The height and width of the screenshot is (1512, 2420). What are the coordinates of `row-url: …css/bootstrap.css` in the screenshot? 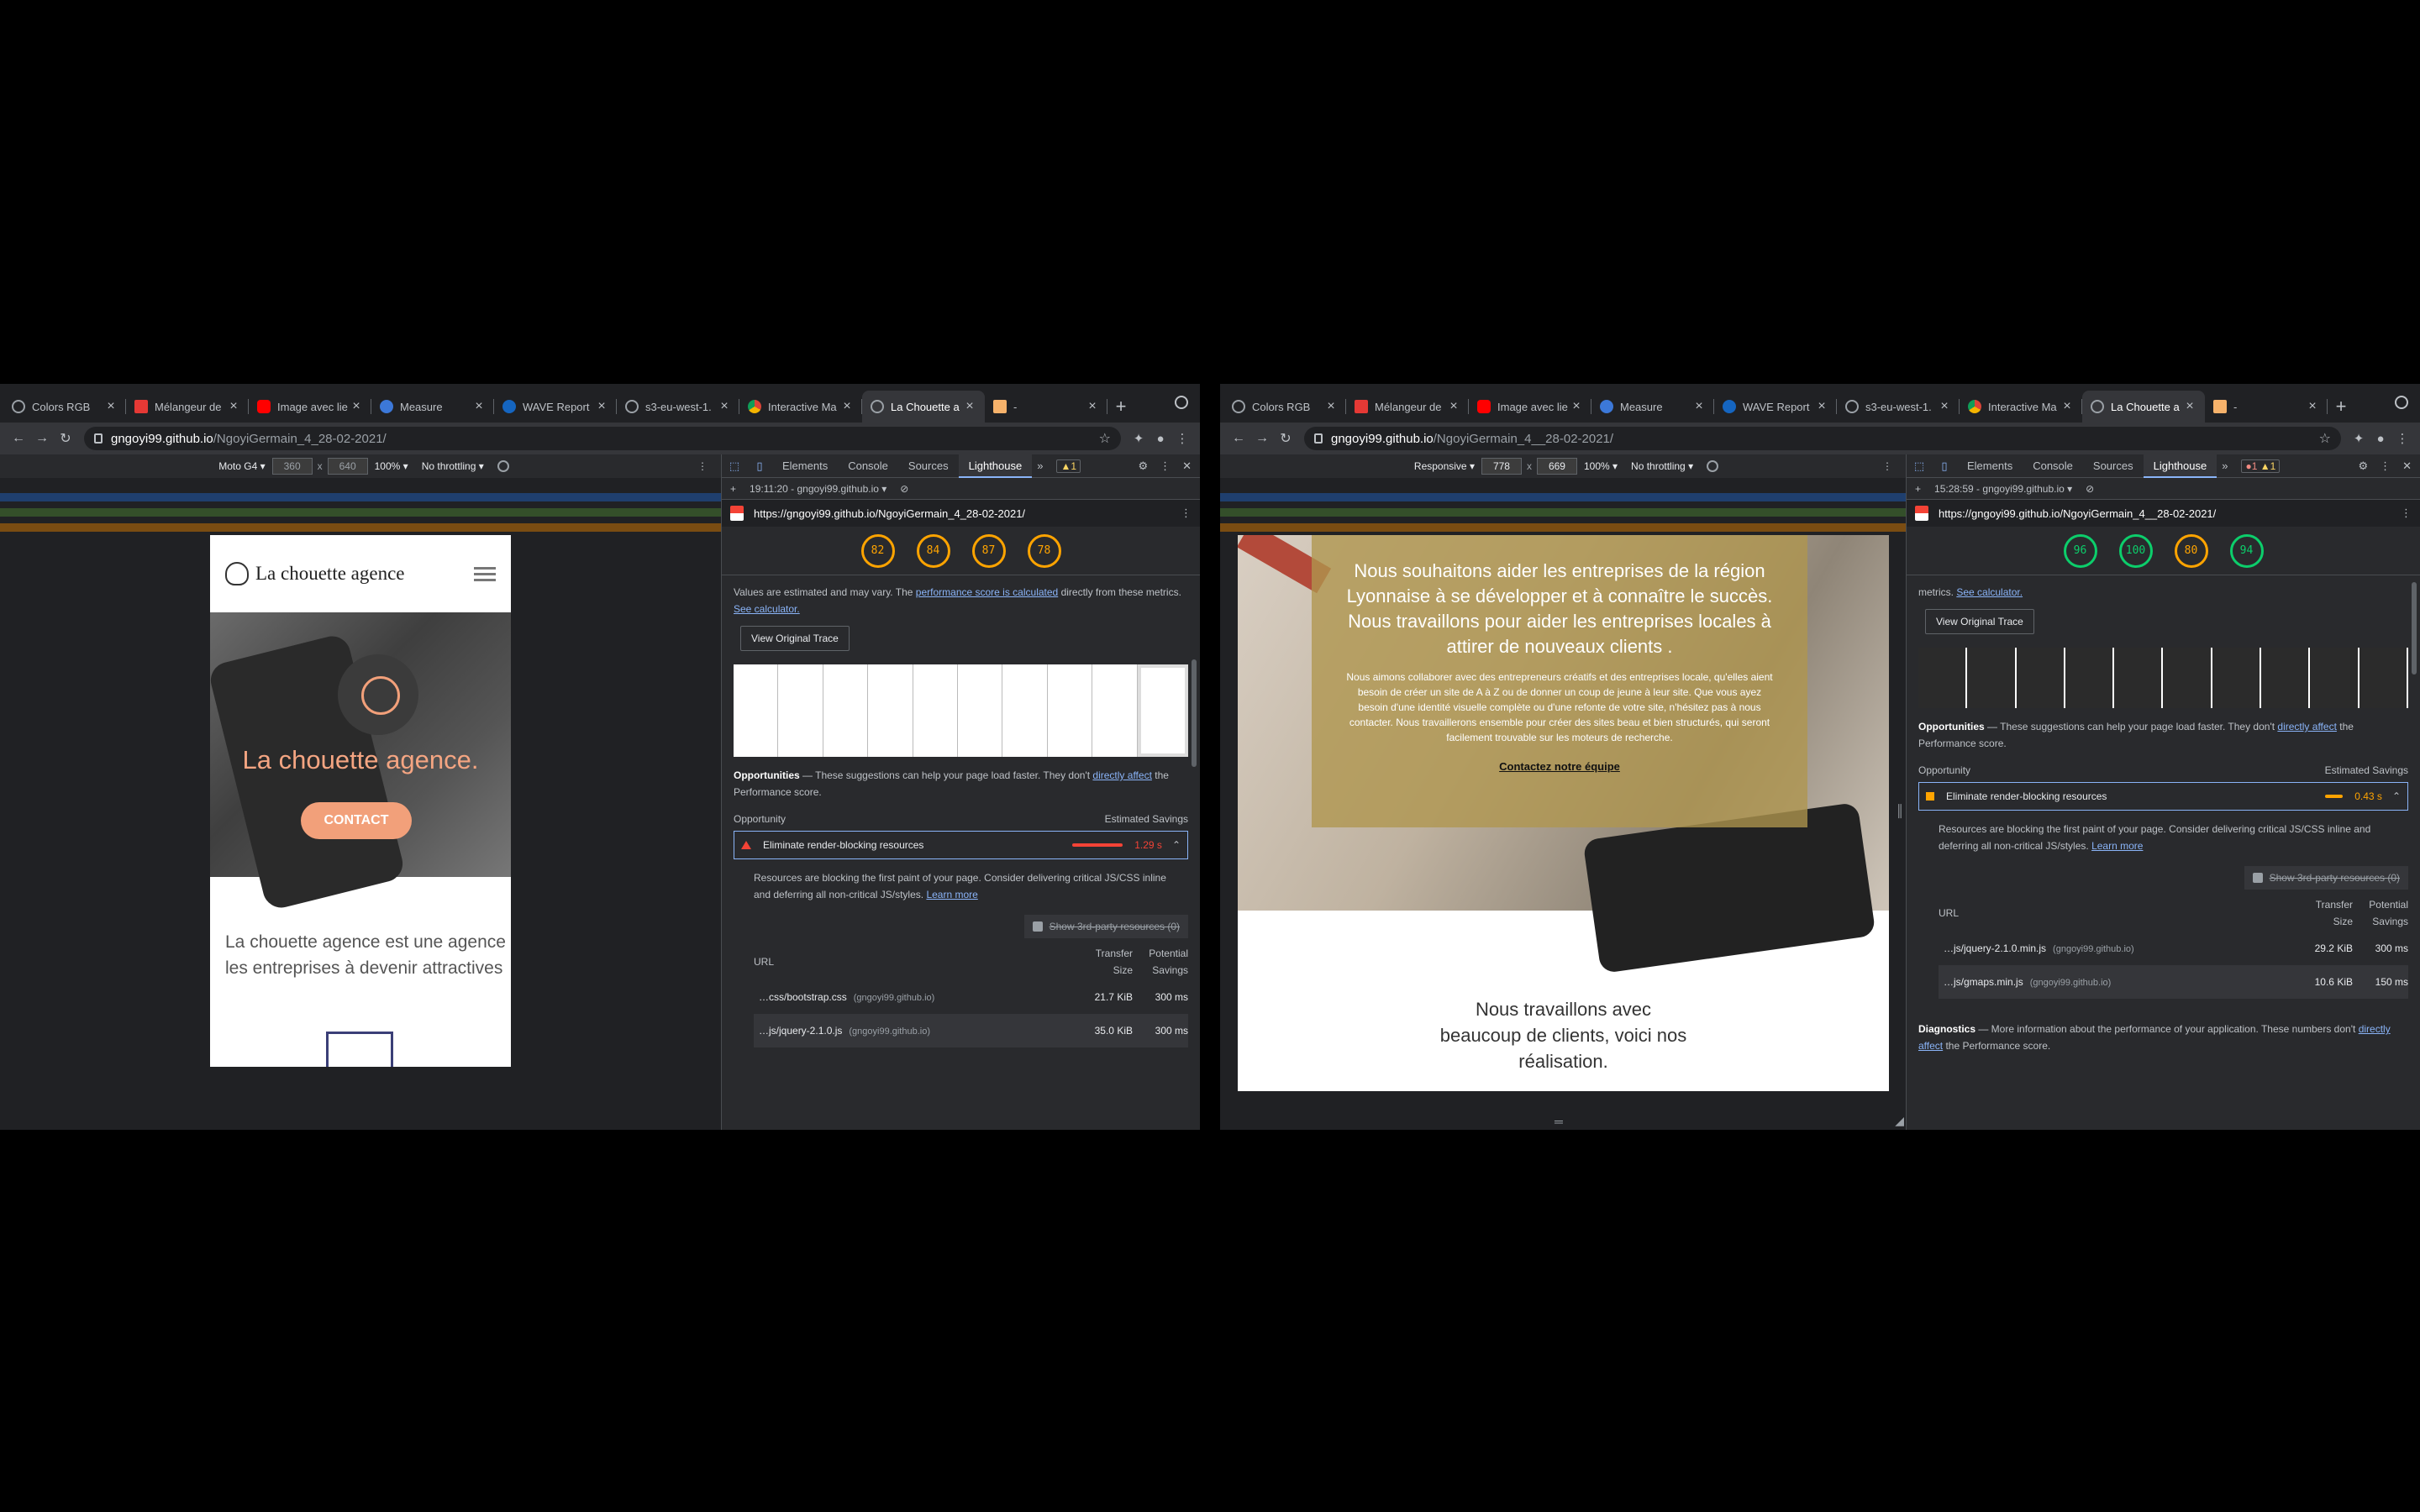 It's located at (803, 997).